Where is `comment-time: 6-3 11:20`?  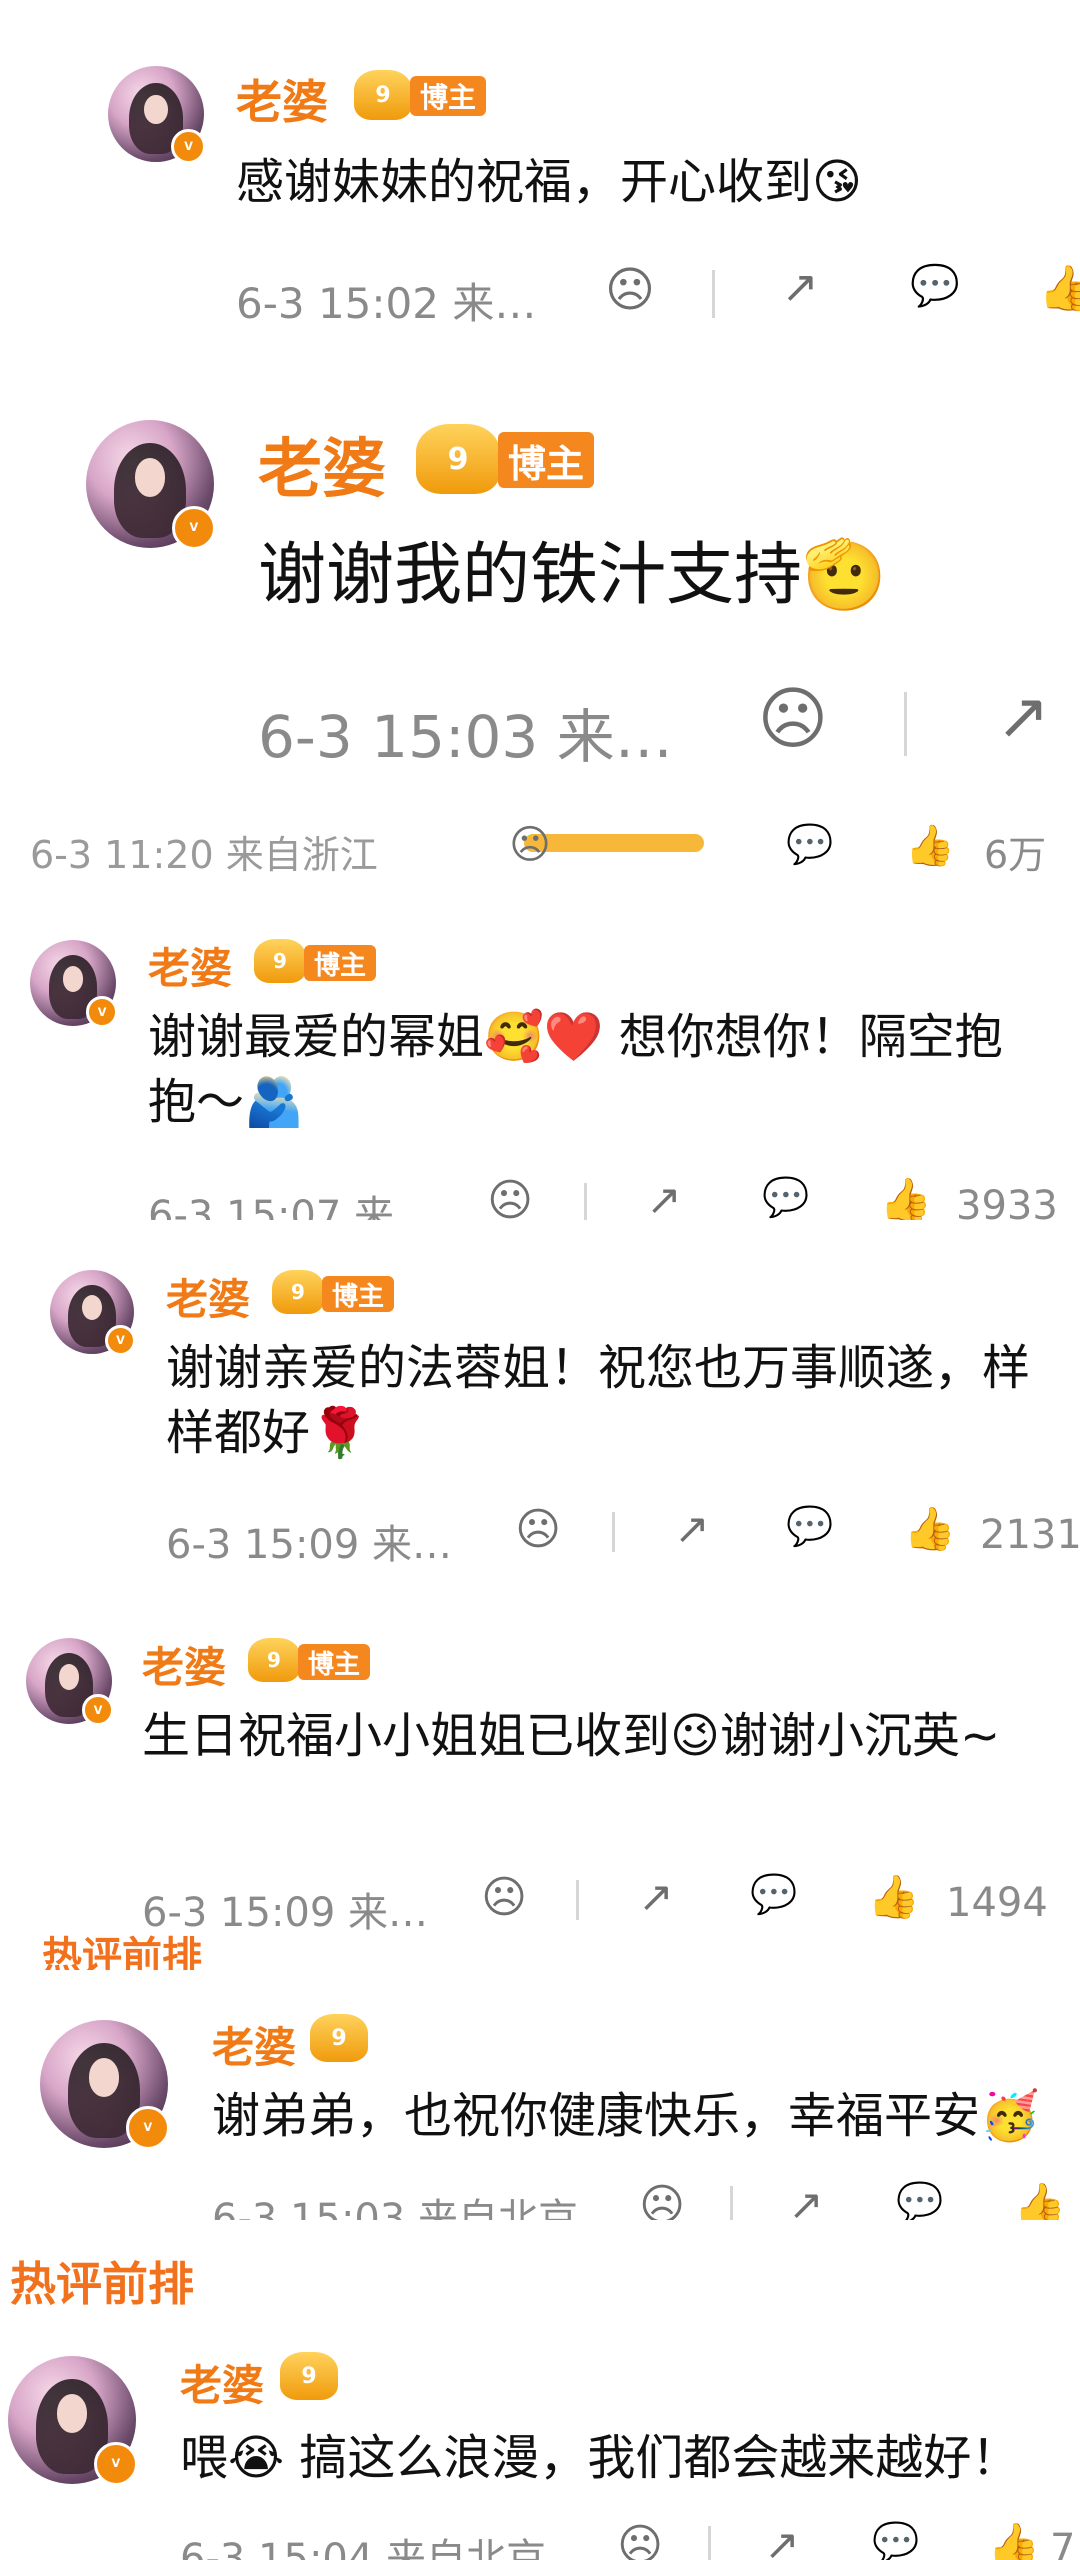
comment-time: 6-3 11:20 is located at coordinates (122, 855).